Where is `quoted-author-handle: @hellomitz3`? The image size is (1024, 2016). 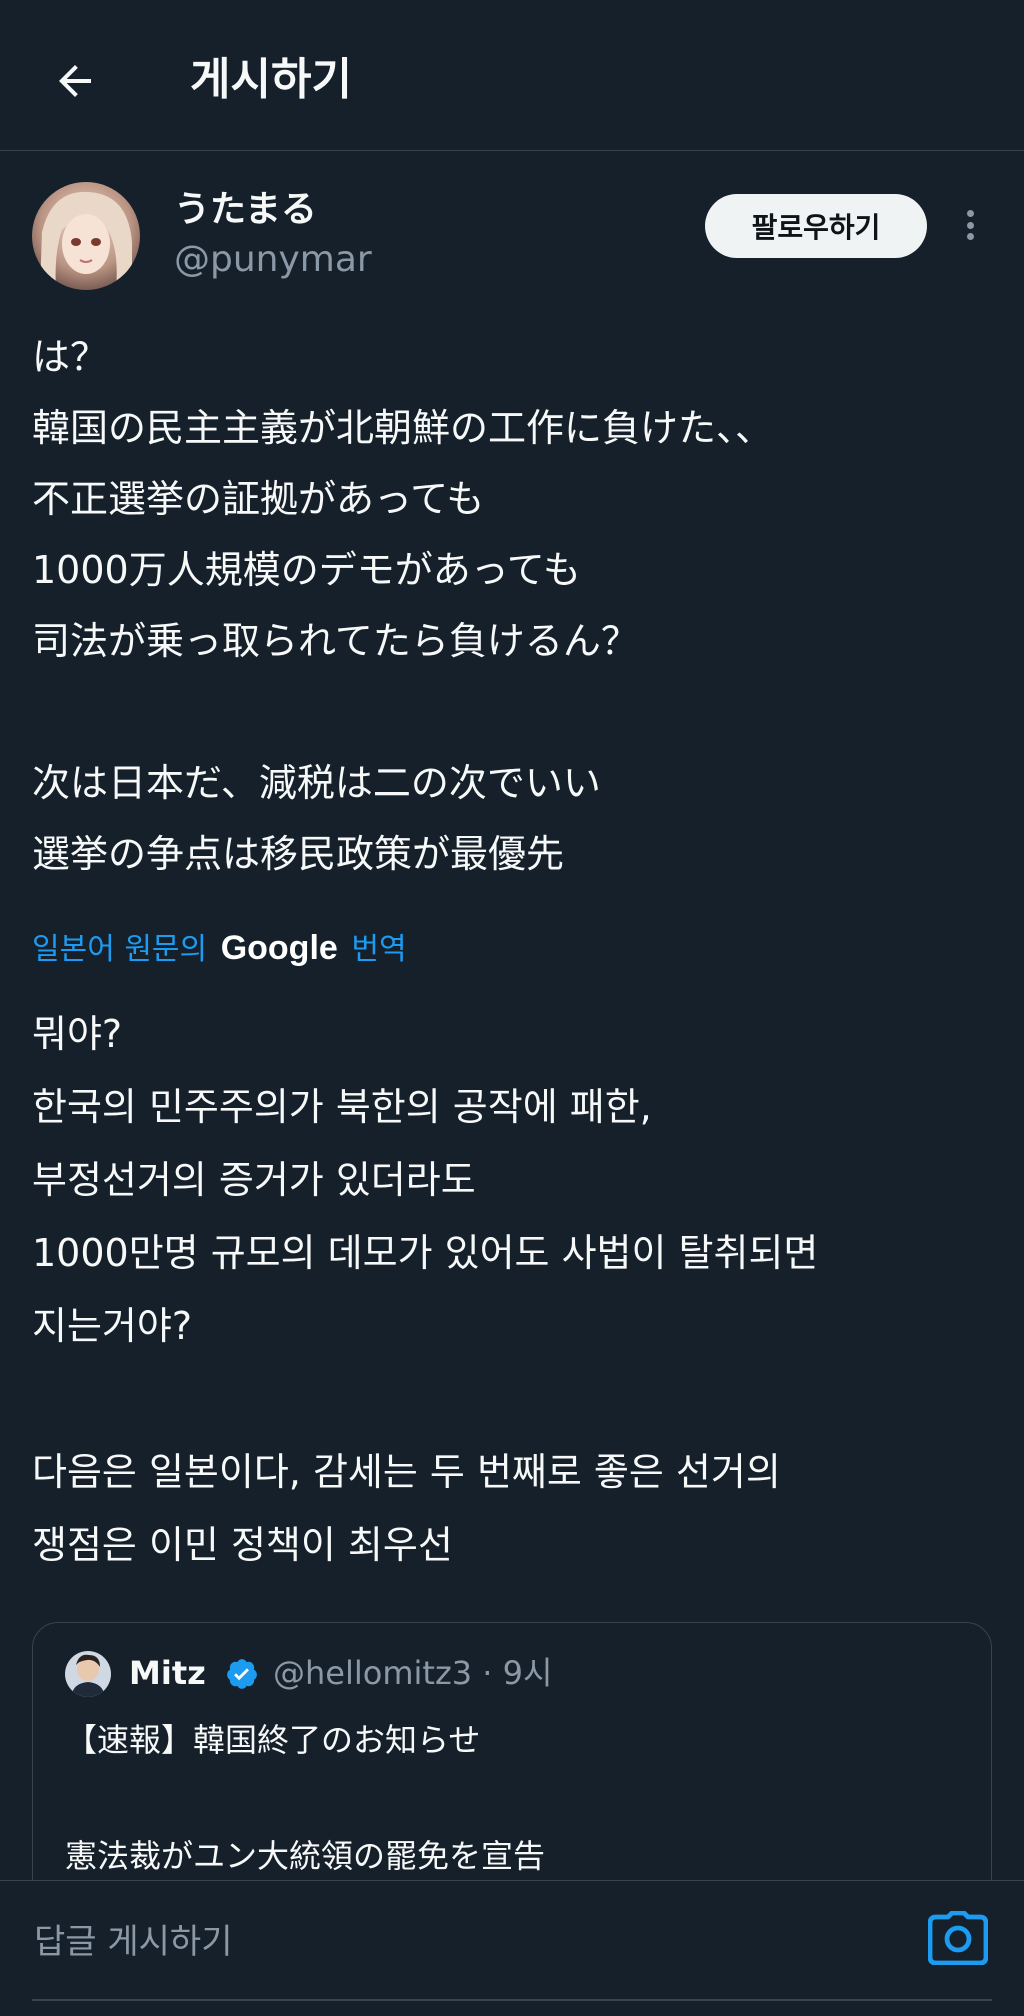 quoted-author-handle: @hellomitz3 is located at coordinates (373, 1673).